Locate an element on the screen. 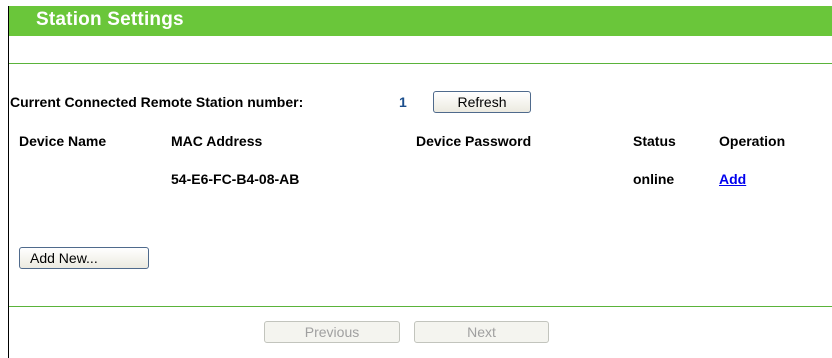  bottom-divider is located at coordinates (420, 306).